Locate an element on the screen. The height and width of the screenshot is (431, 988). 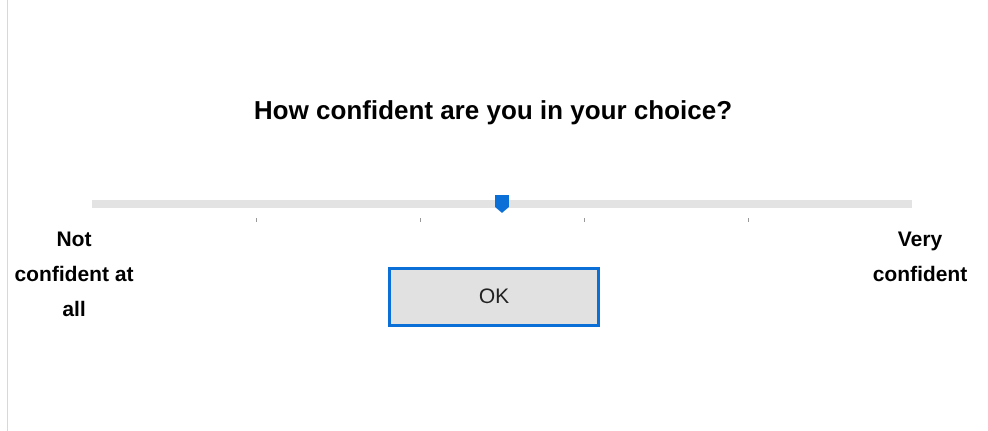
max-label: Very confident is located at coordinates (920, 257).